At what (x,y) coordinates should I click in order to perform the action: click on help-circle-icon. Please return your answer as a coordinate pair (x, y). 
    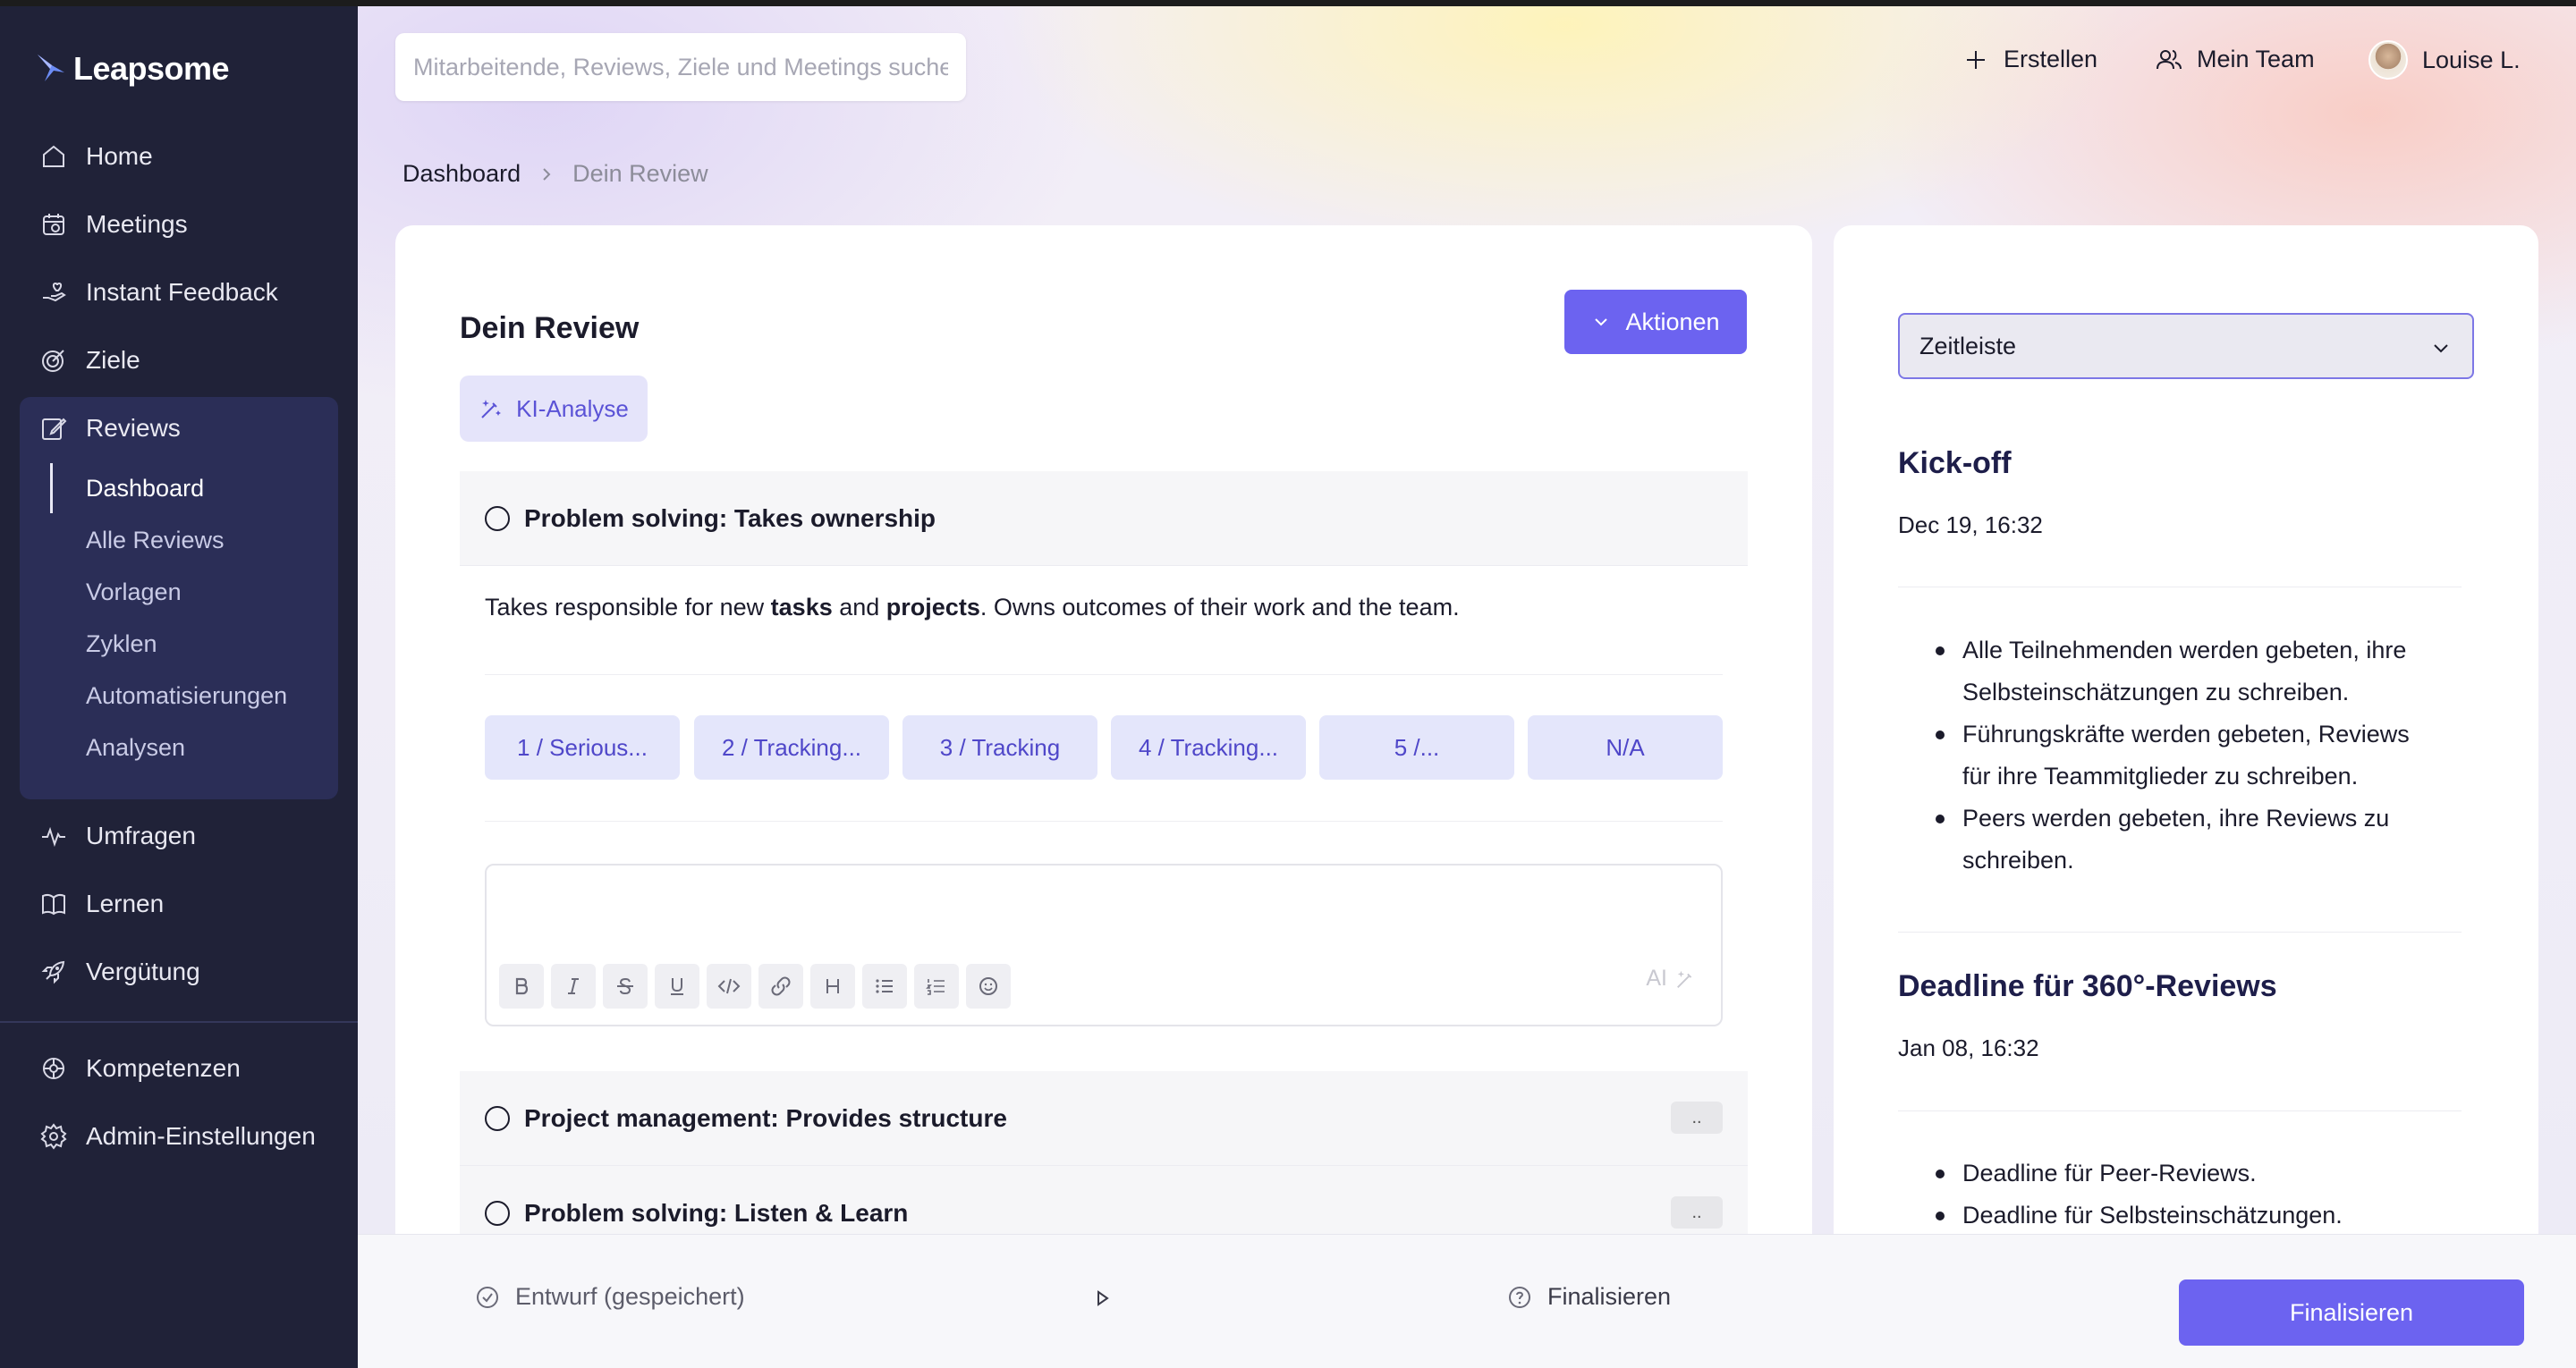
    Looking at the image, I should click on (1519, 1297).